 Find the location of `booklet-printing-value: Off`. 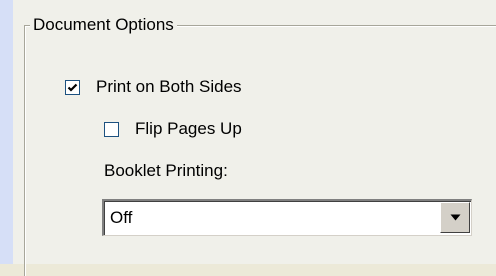

booklet-printing-value: Off is located at coordinates (121, 217).